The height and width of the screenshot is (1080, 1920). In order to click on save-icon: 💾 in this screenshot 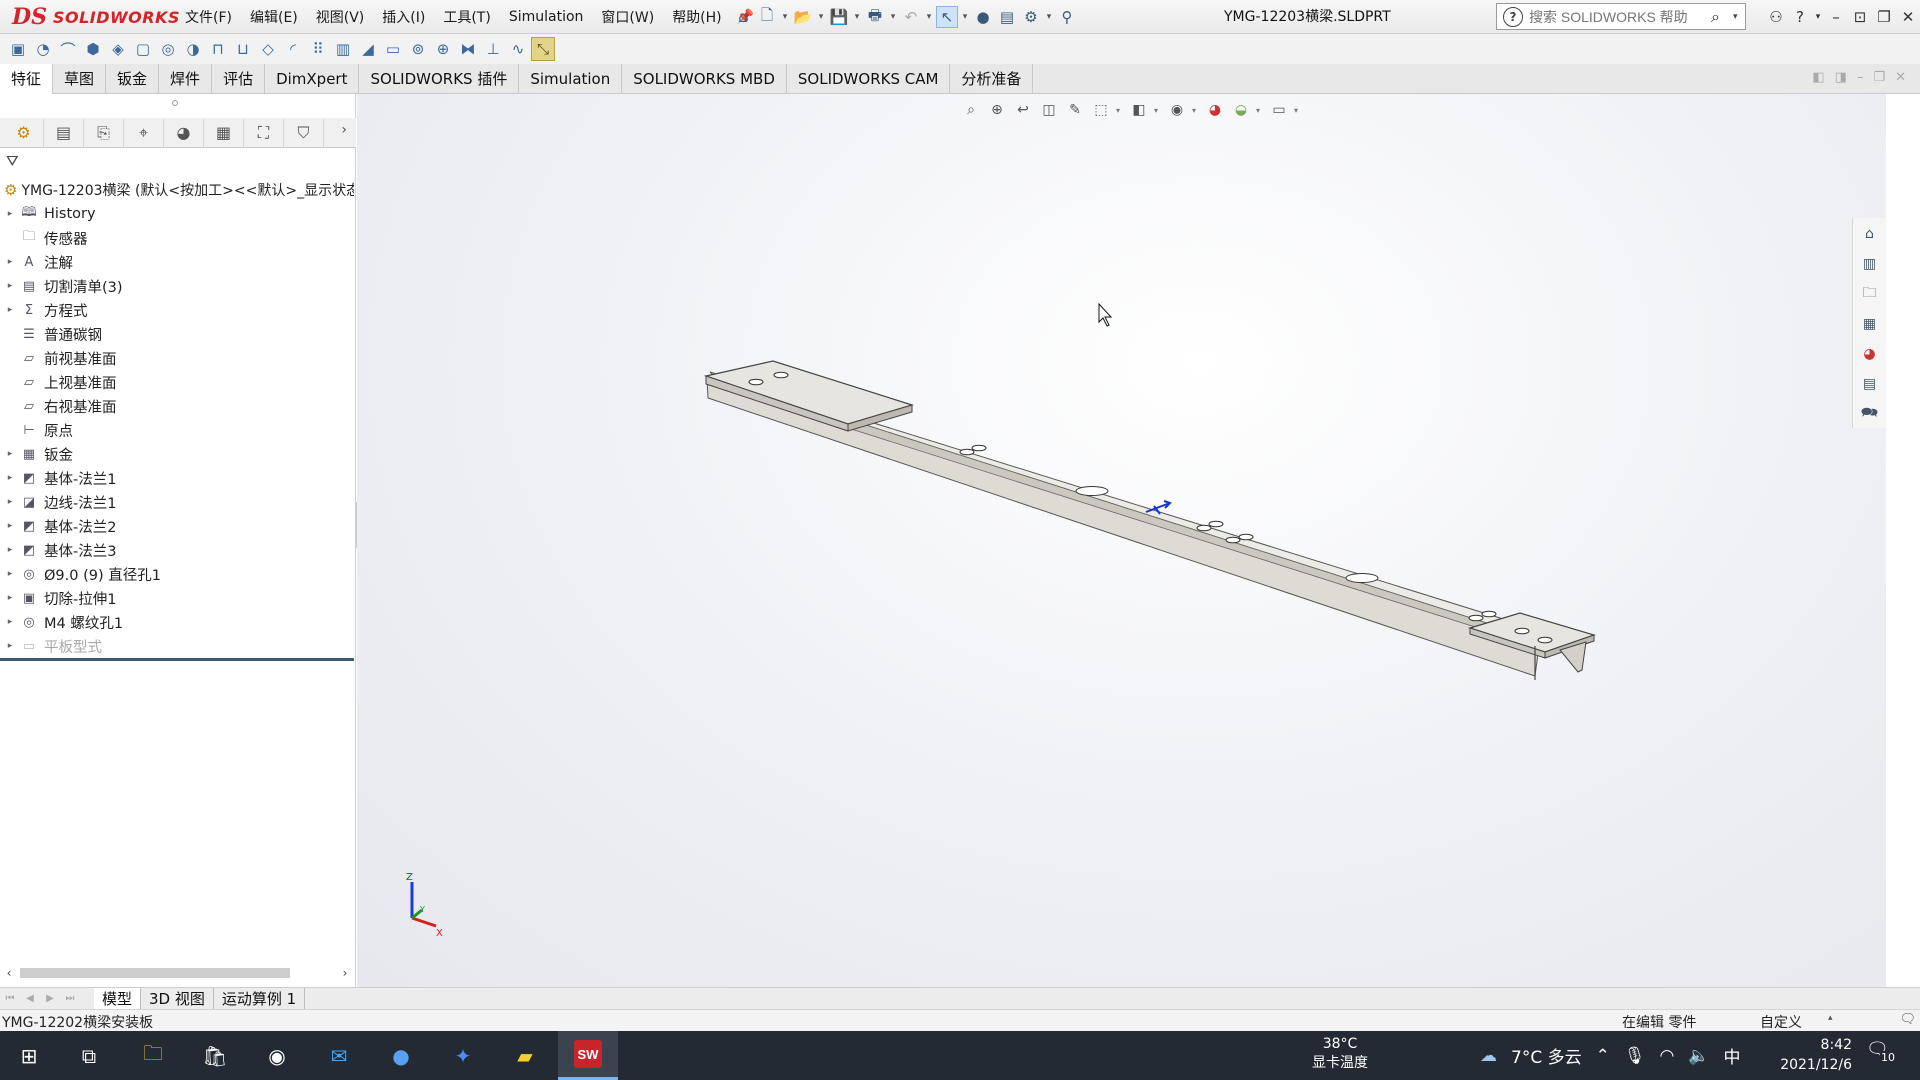, I will do `click(839, 17)`.